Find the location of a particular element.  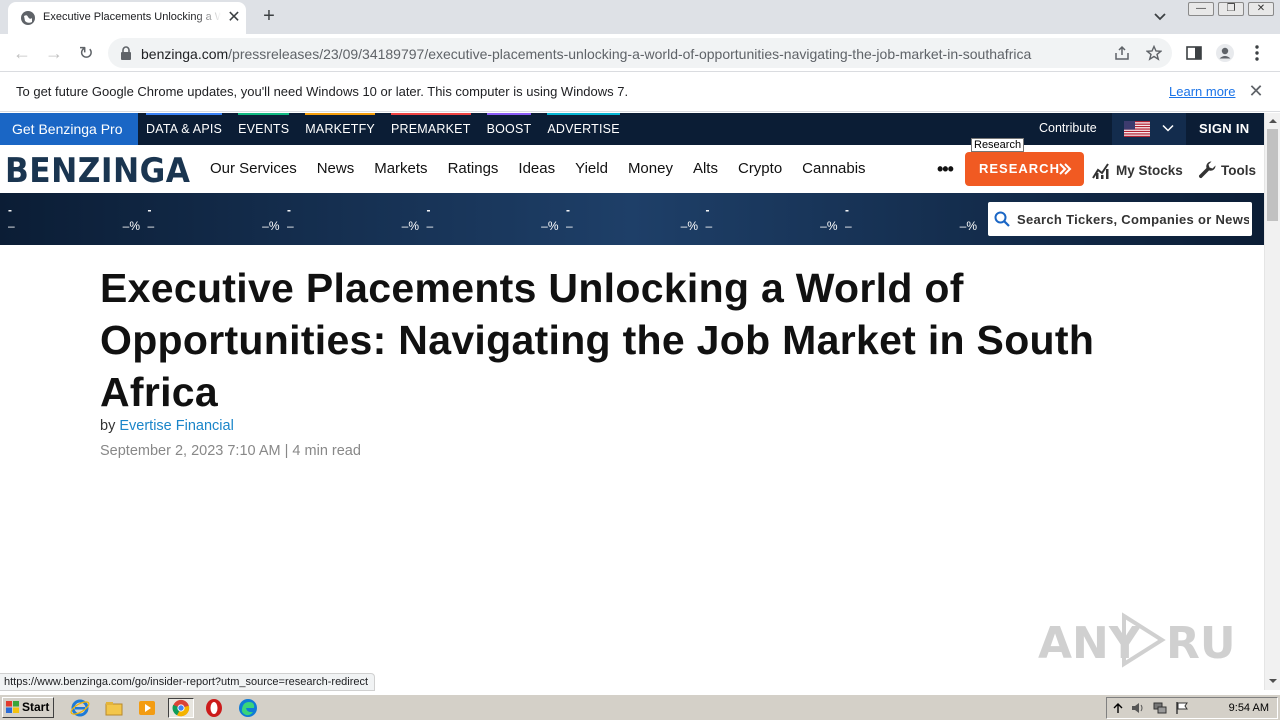

side-panel-icon is located at coordinates (1194, 53).